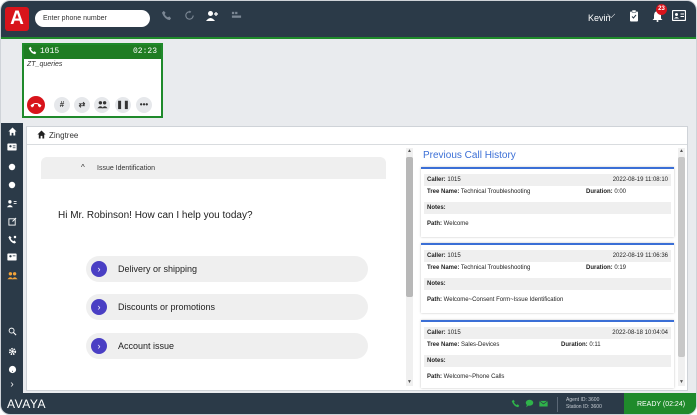 The width and height of the screenshot is (697, 415). What do you see at coordinates (146, 346) in the screenshot?
I see `option-label: Account issue` at bounding box center [146, 346].